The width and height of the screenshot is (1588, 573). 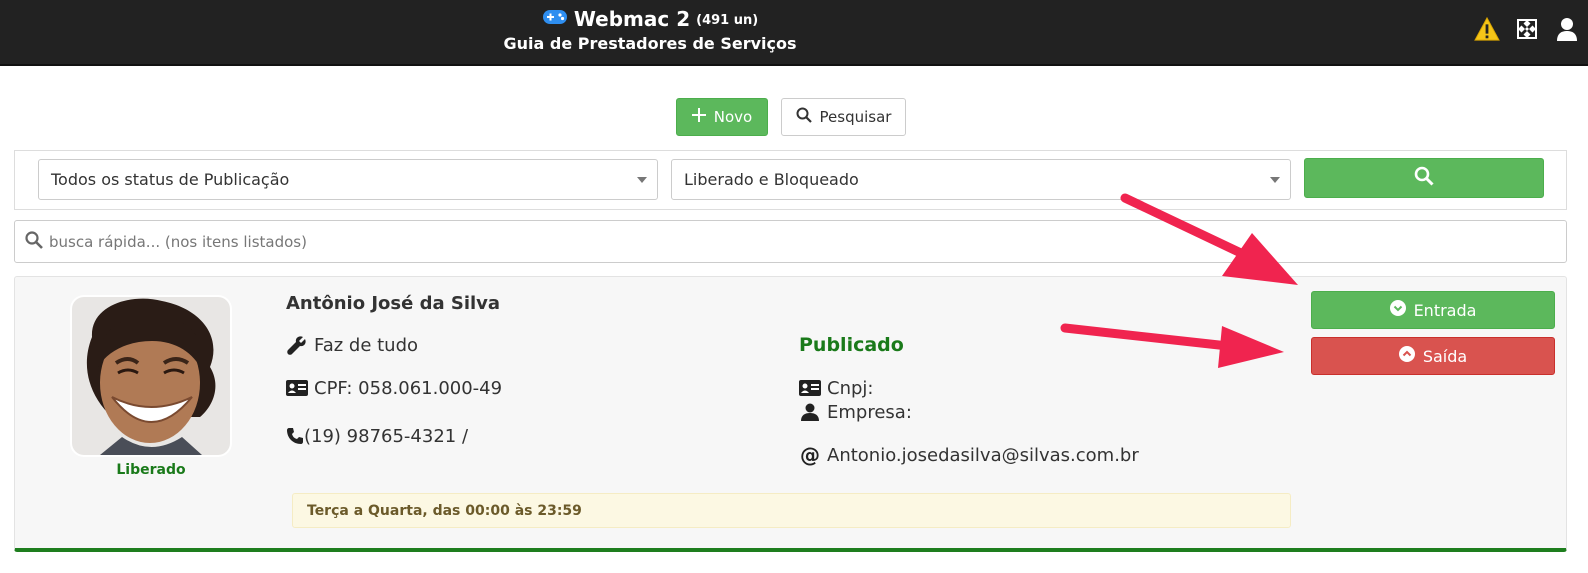 What do you see at coordinates (855, 117) in the screenshot?
I see `search-button-label: Pesquisar` at bounding box center [855, 117].